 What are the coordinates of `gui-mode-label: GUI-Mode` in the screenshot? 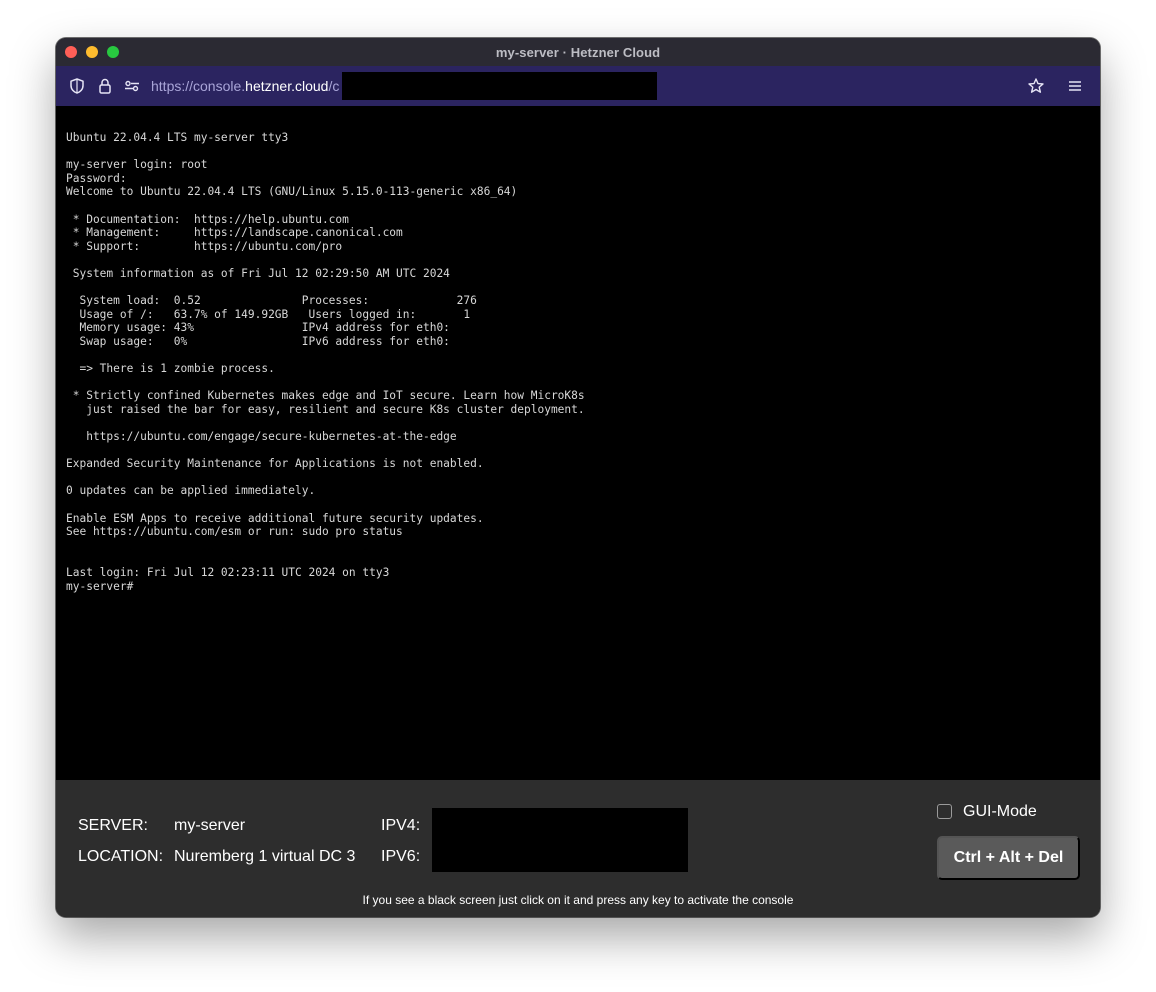 It's located at (1000, 812).